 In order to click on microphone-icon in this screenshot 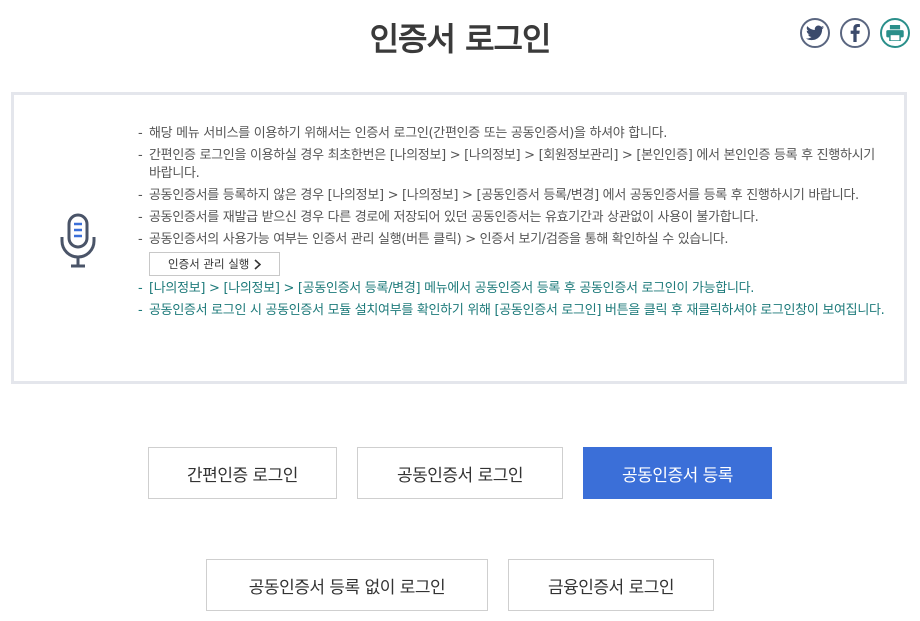, I will do `click(78, 240)`.